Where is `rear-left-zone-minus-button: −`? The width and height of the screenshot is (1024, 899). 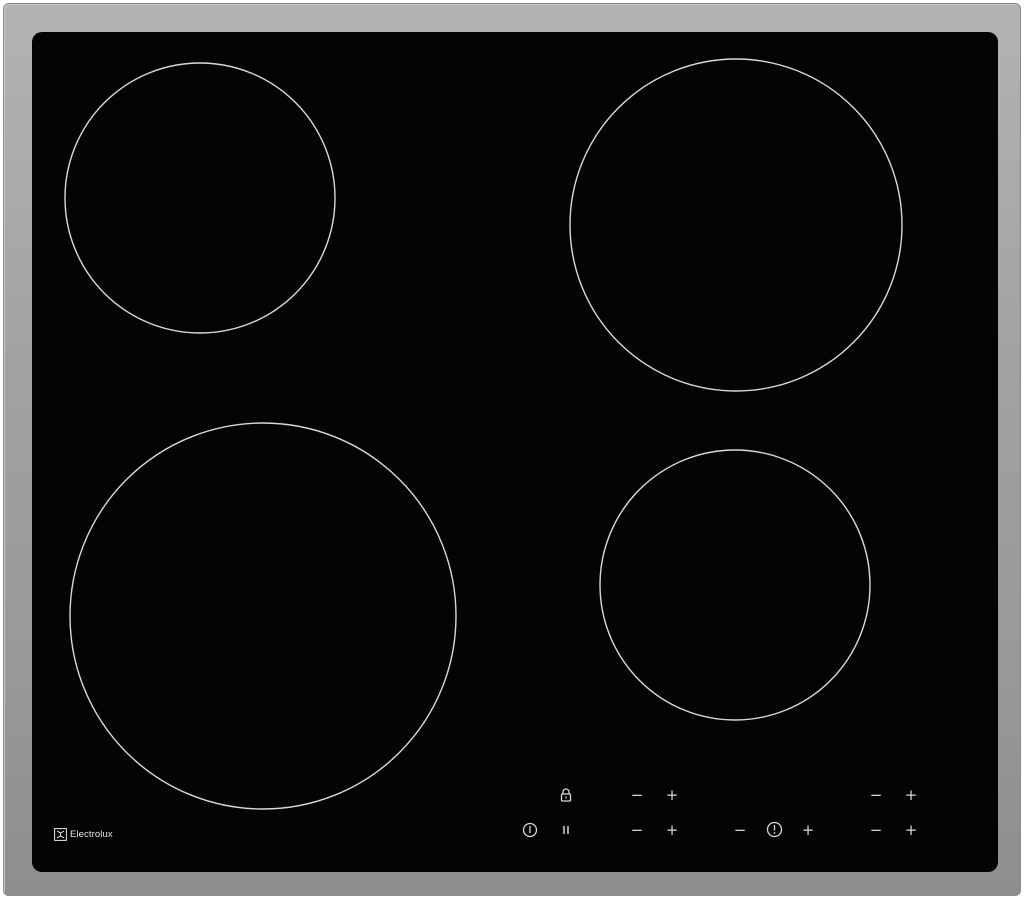
rear-left-zone-minus-button: − is located at coordinates (876, 795).